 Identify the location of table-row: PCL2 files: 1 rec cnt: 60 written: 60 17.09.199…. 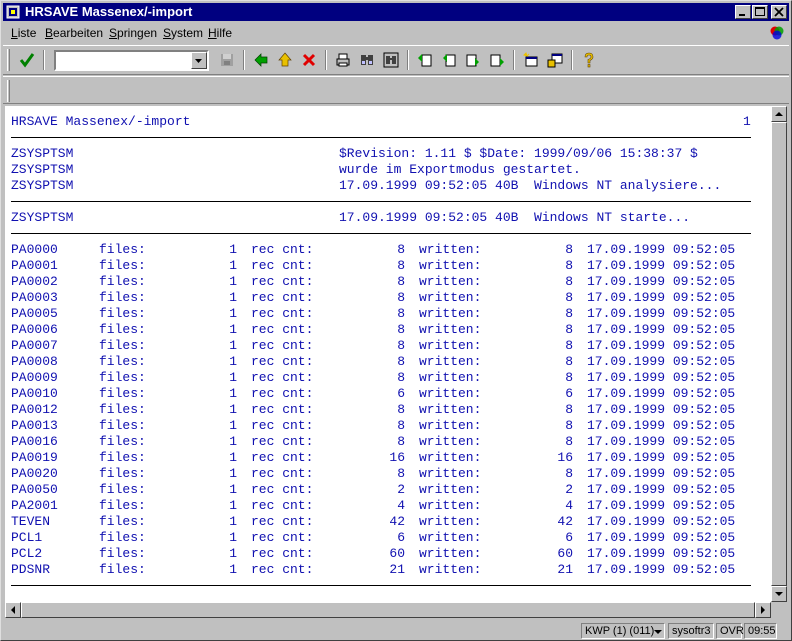
(381, 554).